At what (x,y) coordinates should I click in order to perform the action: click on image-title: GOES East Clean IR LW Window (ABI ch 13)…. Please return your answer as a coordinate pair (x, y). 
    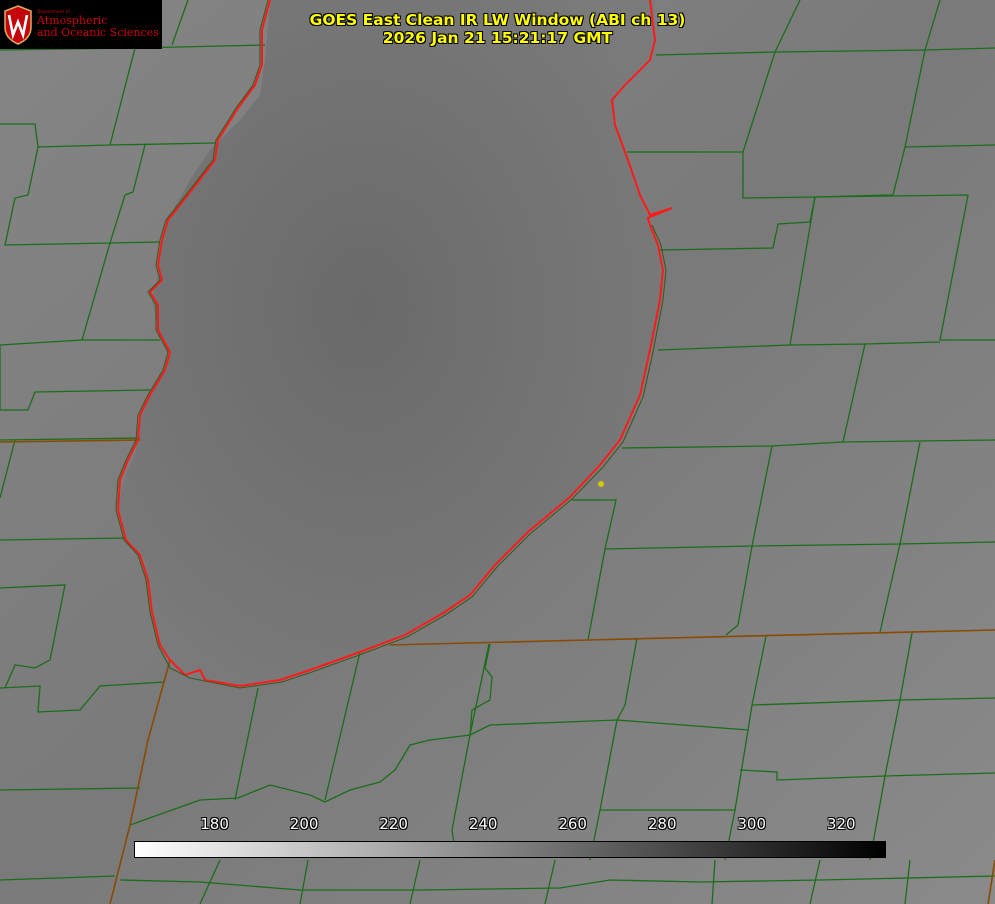
    Looking at the image, I should click on (497, 29).